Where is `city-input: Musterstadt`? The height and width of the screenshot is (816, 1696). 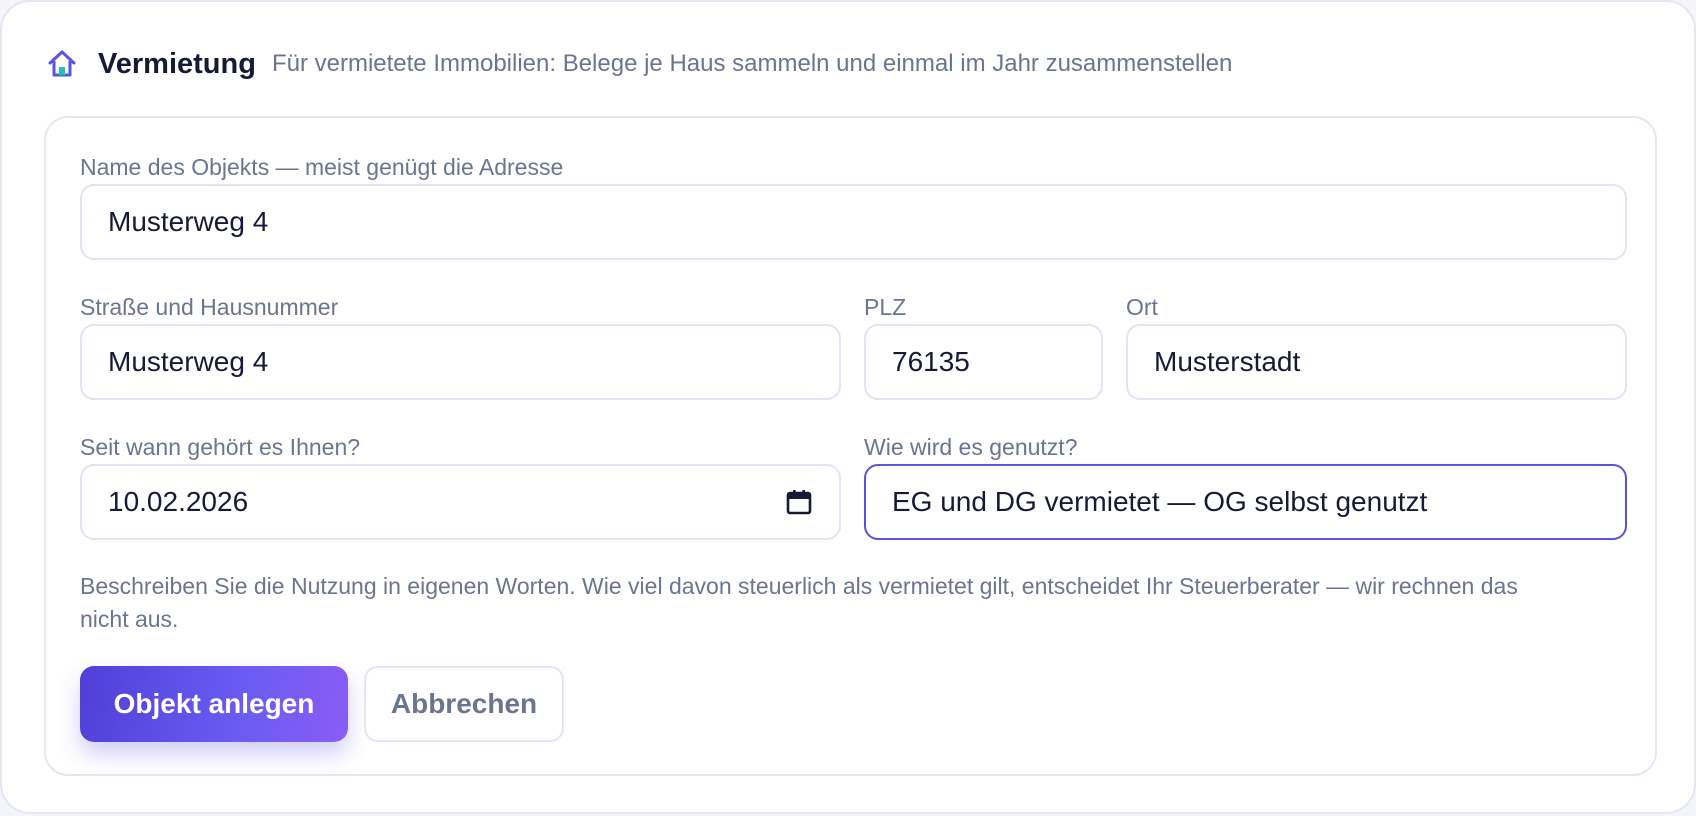
city-input: Musterstadt is located at coordinates (1376, 362).